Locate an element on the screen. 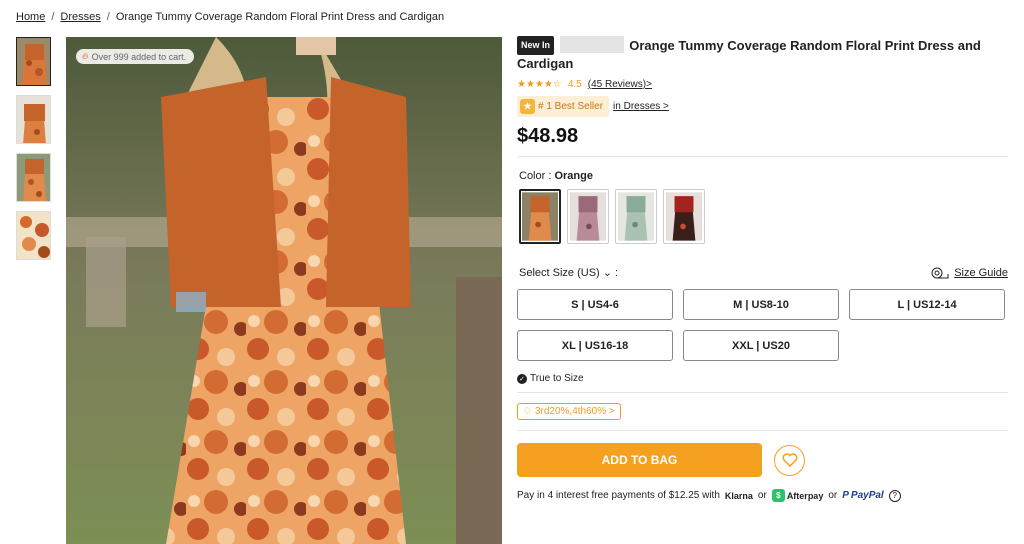 This screenshot has width=1024, height=544. wishlist-button is located at coordinates (789, 460).